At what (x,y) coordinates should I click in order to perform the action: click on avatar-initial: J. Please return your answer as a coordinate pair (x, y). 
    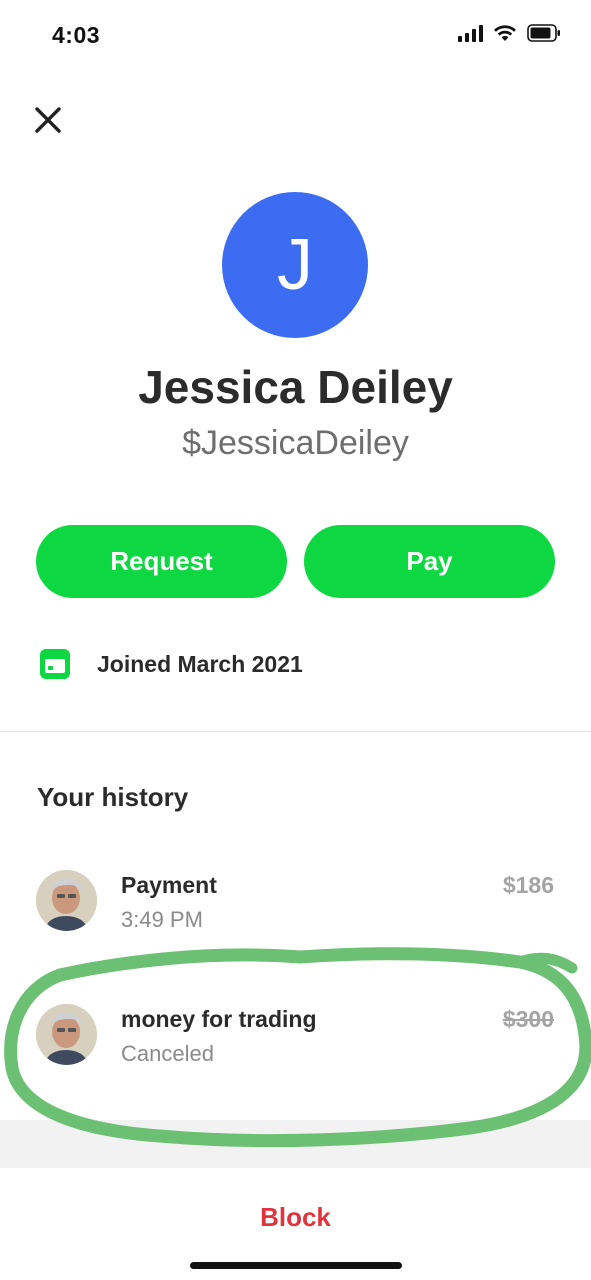
    Looking at the image, I should click on (295, 265).